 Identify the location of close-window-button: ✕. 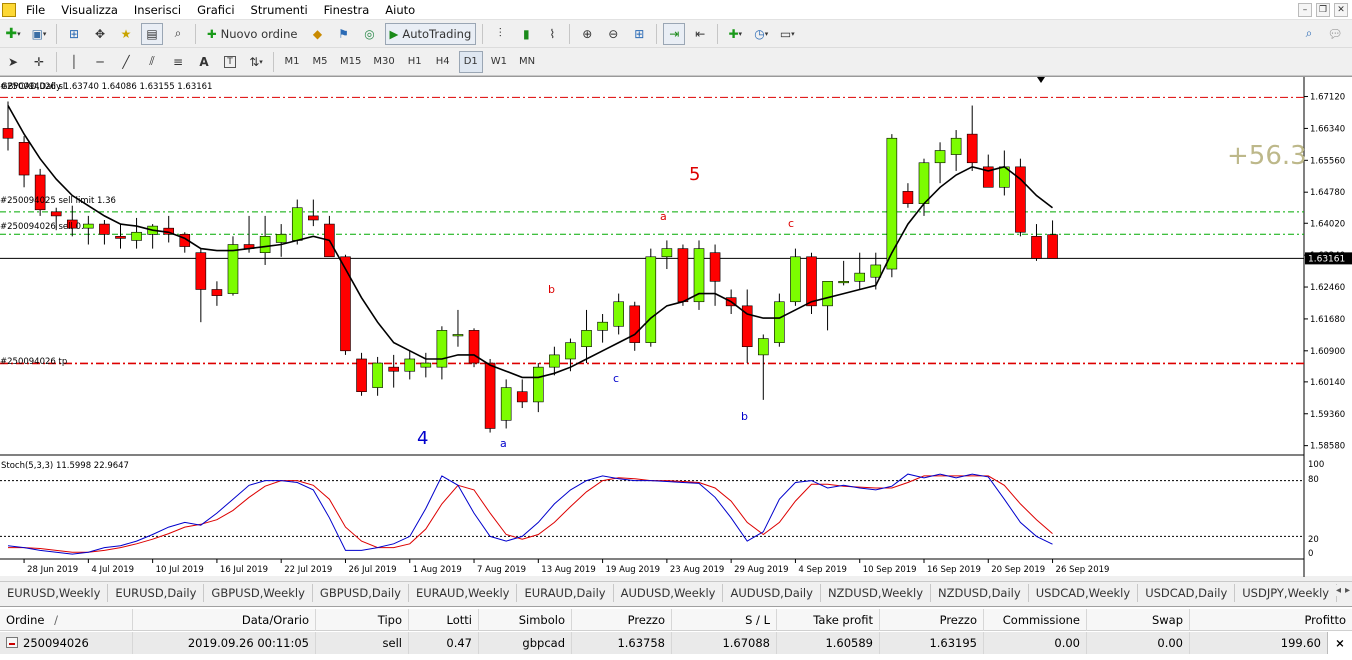
(1341, 10).